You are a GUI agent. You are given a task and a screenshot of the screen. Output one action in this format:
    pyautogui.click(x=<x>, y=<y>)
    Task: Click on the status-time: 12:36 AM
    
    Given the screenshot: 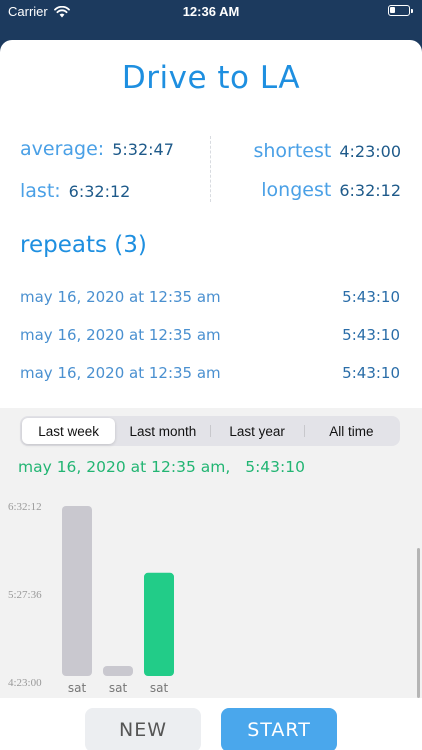 What is the action you would take?
    pyautogui.click(x=211, y=11)
    